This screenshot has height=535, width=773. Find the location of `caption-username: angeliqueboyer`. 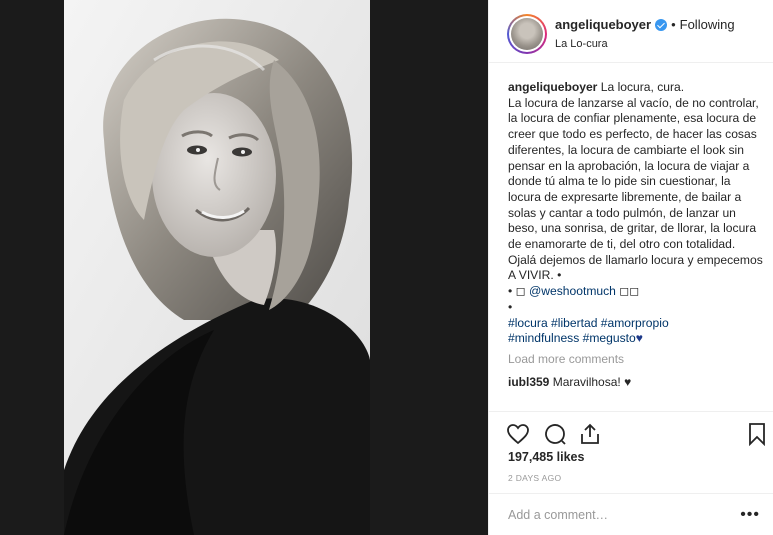

caption-username: angeliqueboyer is located at coordinates (552, 87).